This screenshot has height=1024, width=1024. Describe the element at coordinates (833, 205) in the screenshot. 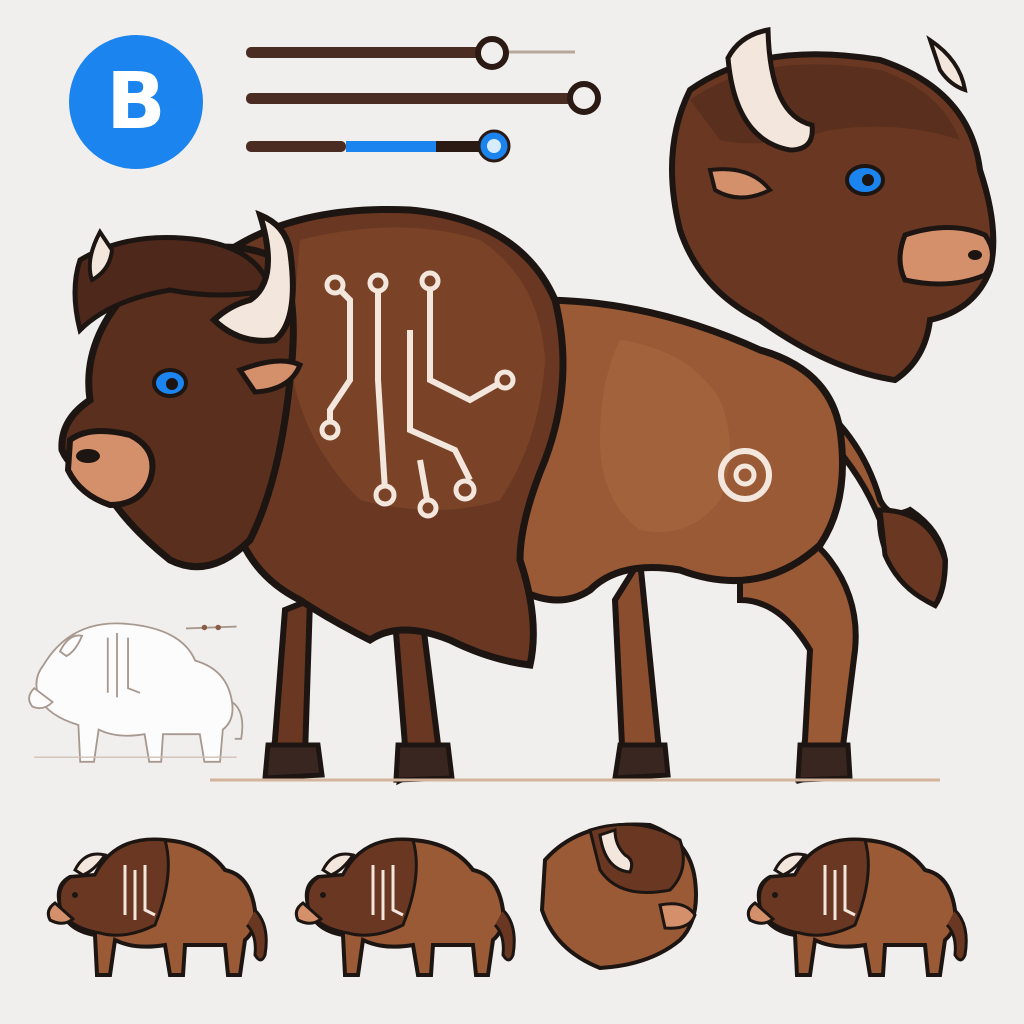

I see `bison-head-closeup` at that location.